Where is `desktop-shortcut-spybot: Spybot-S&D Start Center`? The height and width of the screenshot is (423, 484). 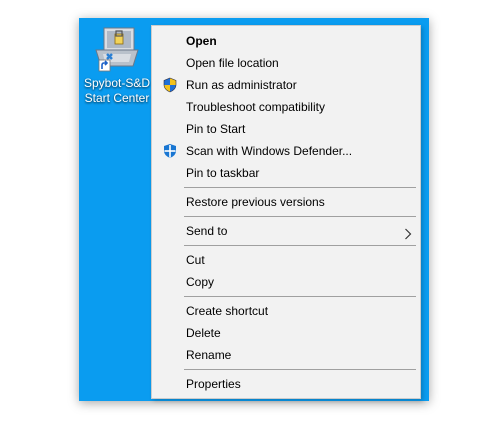
desktop-shortcut-spybot: Spybot-S&D Start Center is located at coordinates (117, 67).